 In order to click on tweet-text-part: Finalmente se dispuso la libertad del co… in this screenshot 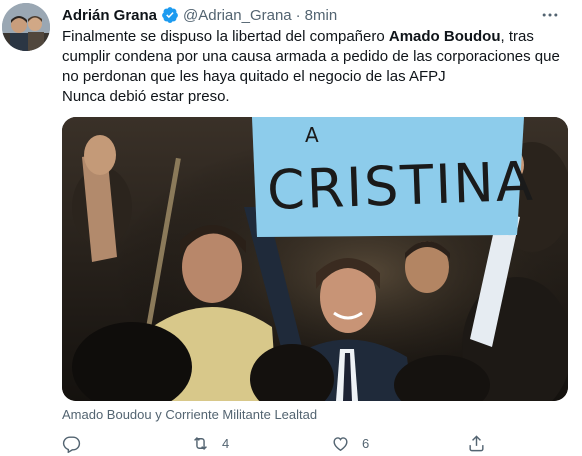, I will do `click(225, 36)`.